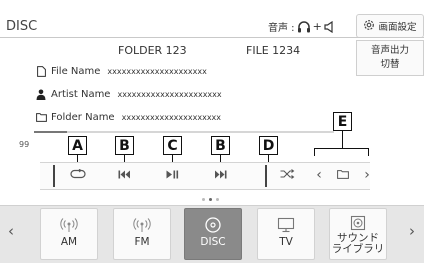 This screenshot has height=263, width=424. Describe the element at coordinates (171, 117) in the screenshot. I see `folder-name-value: xxxxxxxxxxxxxxxxxxxxx` at that location.